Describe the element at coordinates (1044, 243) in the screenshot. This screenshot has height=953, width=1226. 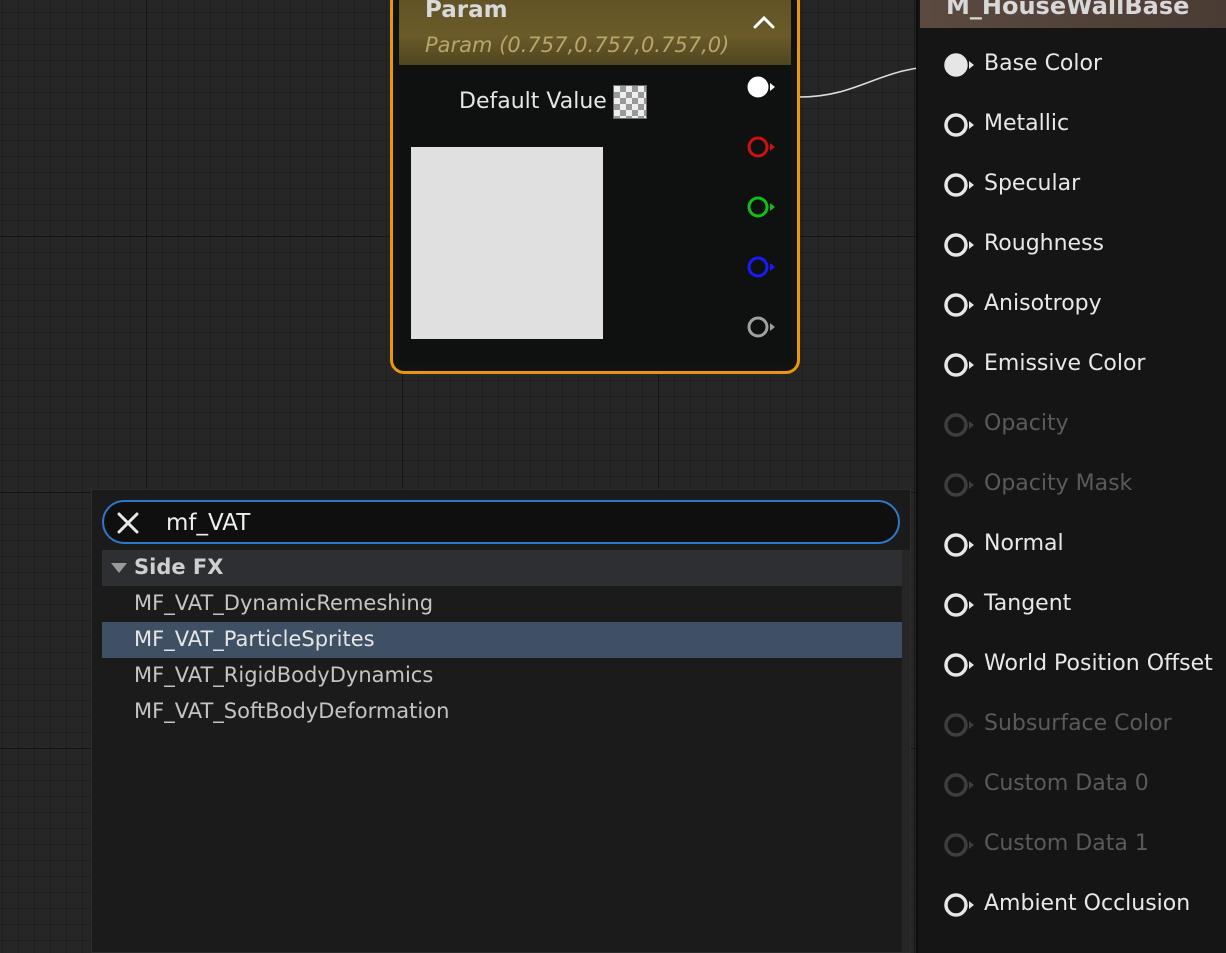
I see `input-pin-label: Roughness` at that location.